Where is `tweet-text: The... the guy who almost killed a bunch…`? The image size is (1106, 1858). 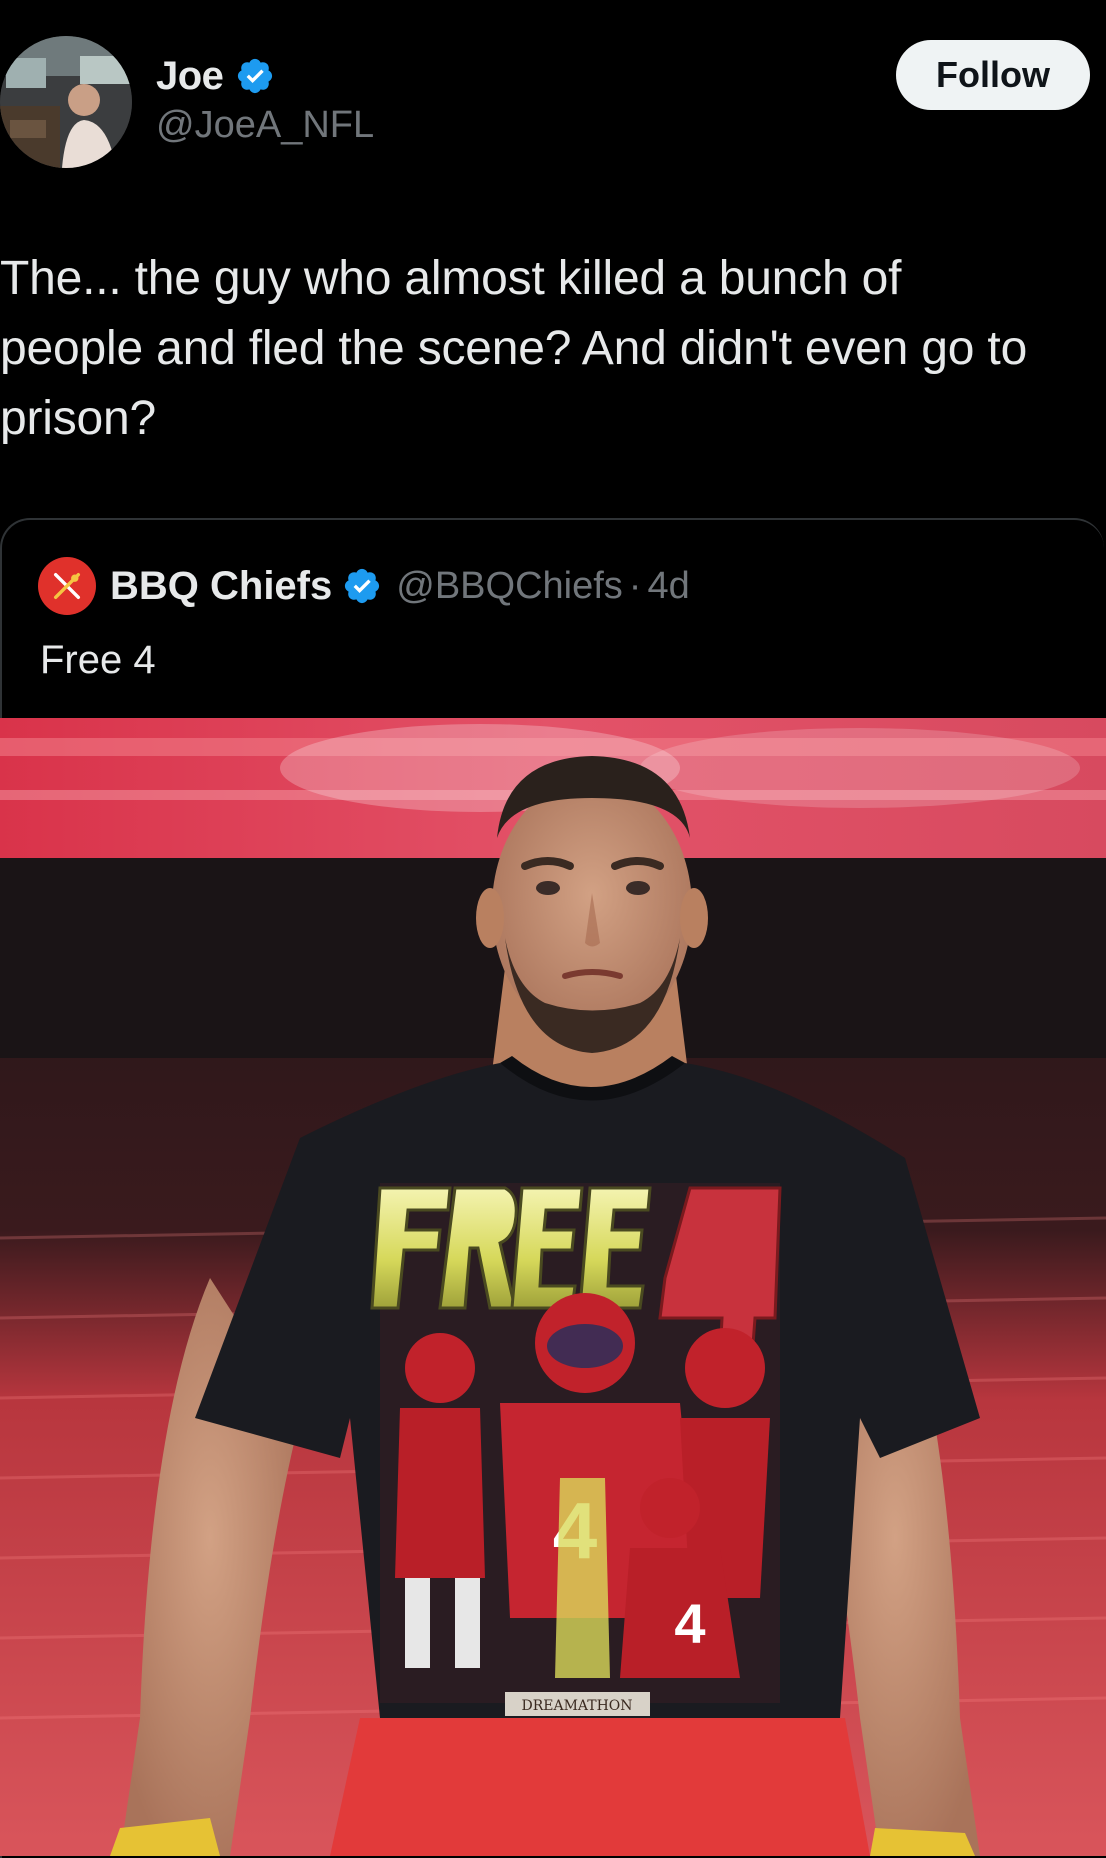
tweet-text: The... the guy who almost killed a bunch… is located at coordinates (514, 348).